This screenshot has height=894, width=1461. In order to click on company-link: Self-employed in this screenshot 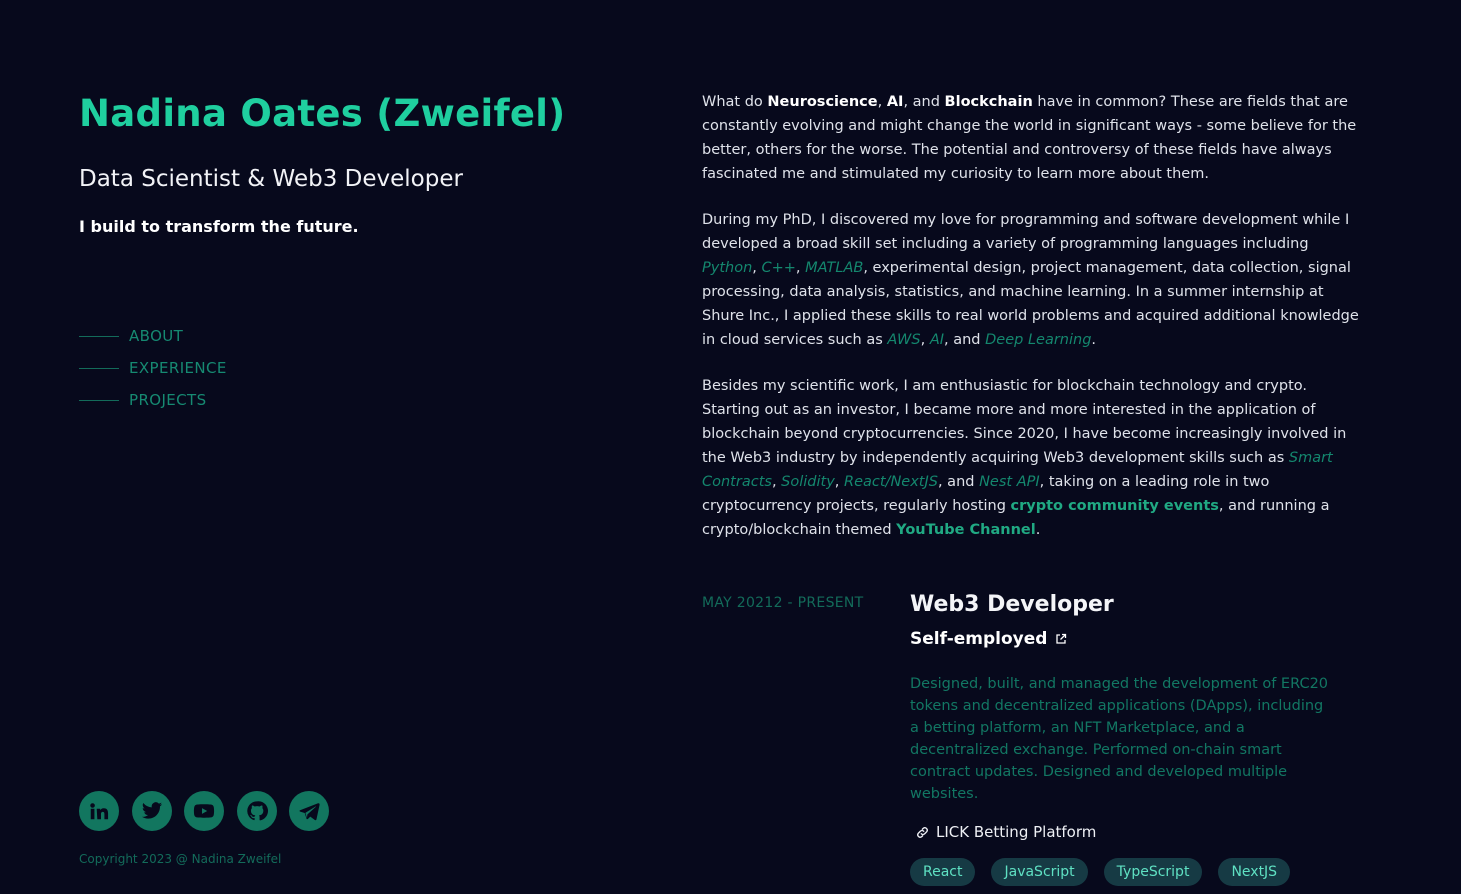, I will do `click(1125, 639)`.